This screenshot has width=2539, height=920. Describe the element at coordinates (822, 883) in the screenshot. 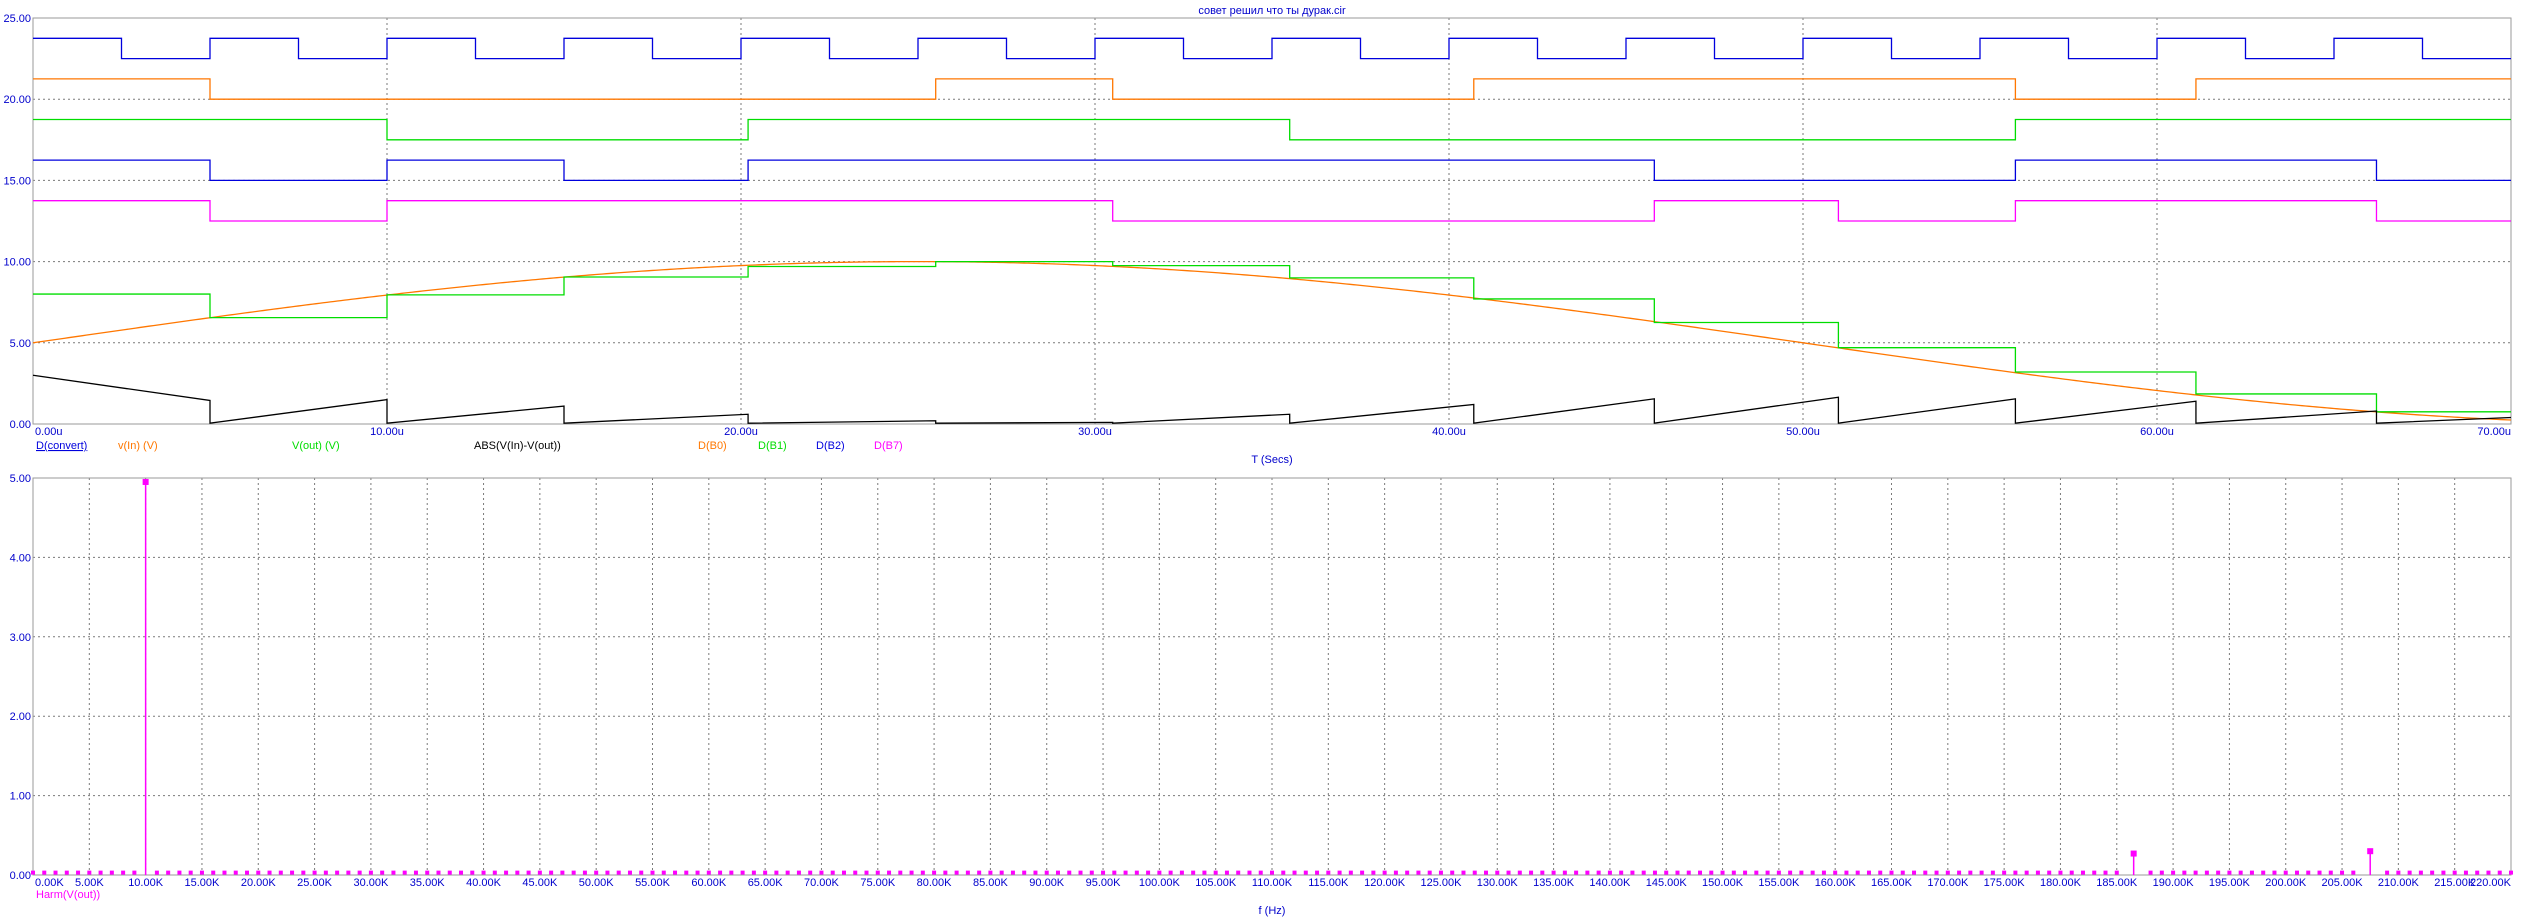

I see `x-tick-label: 70.00K` at that location.